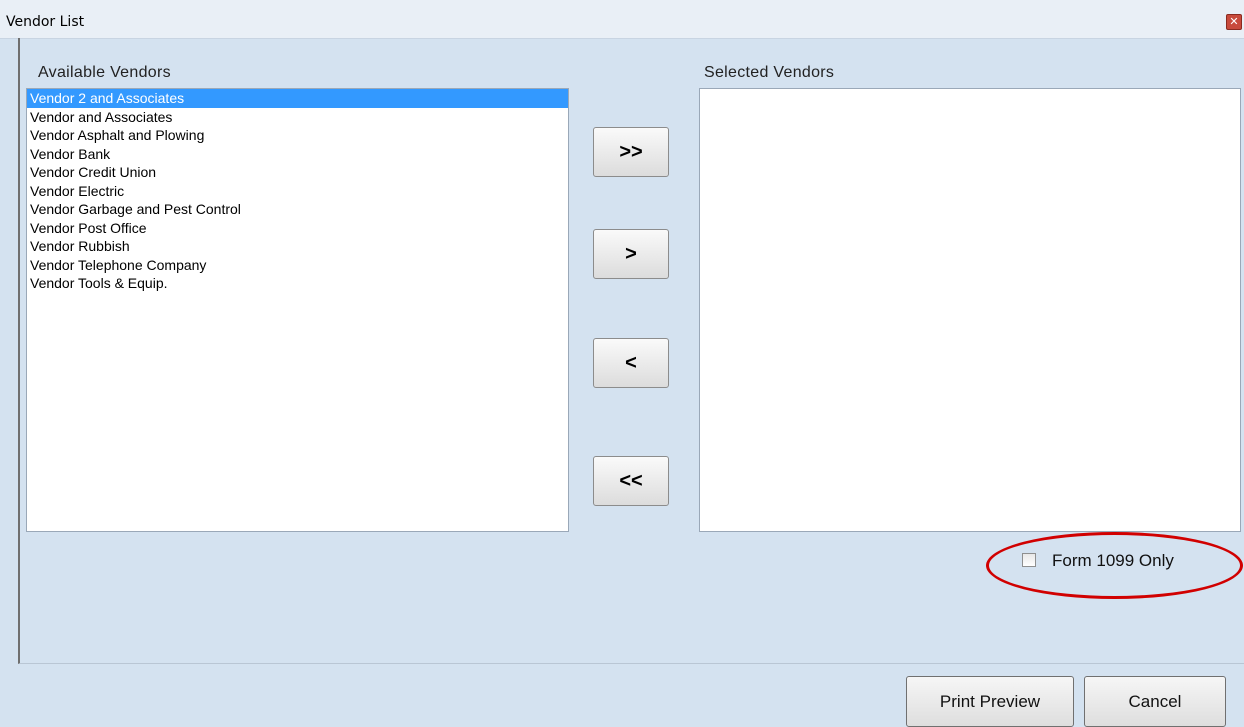 The image size is (1244, 727). I want to click on remove-selected-button: <, so click(631, 363).